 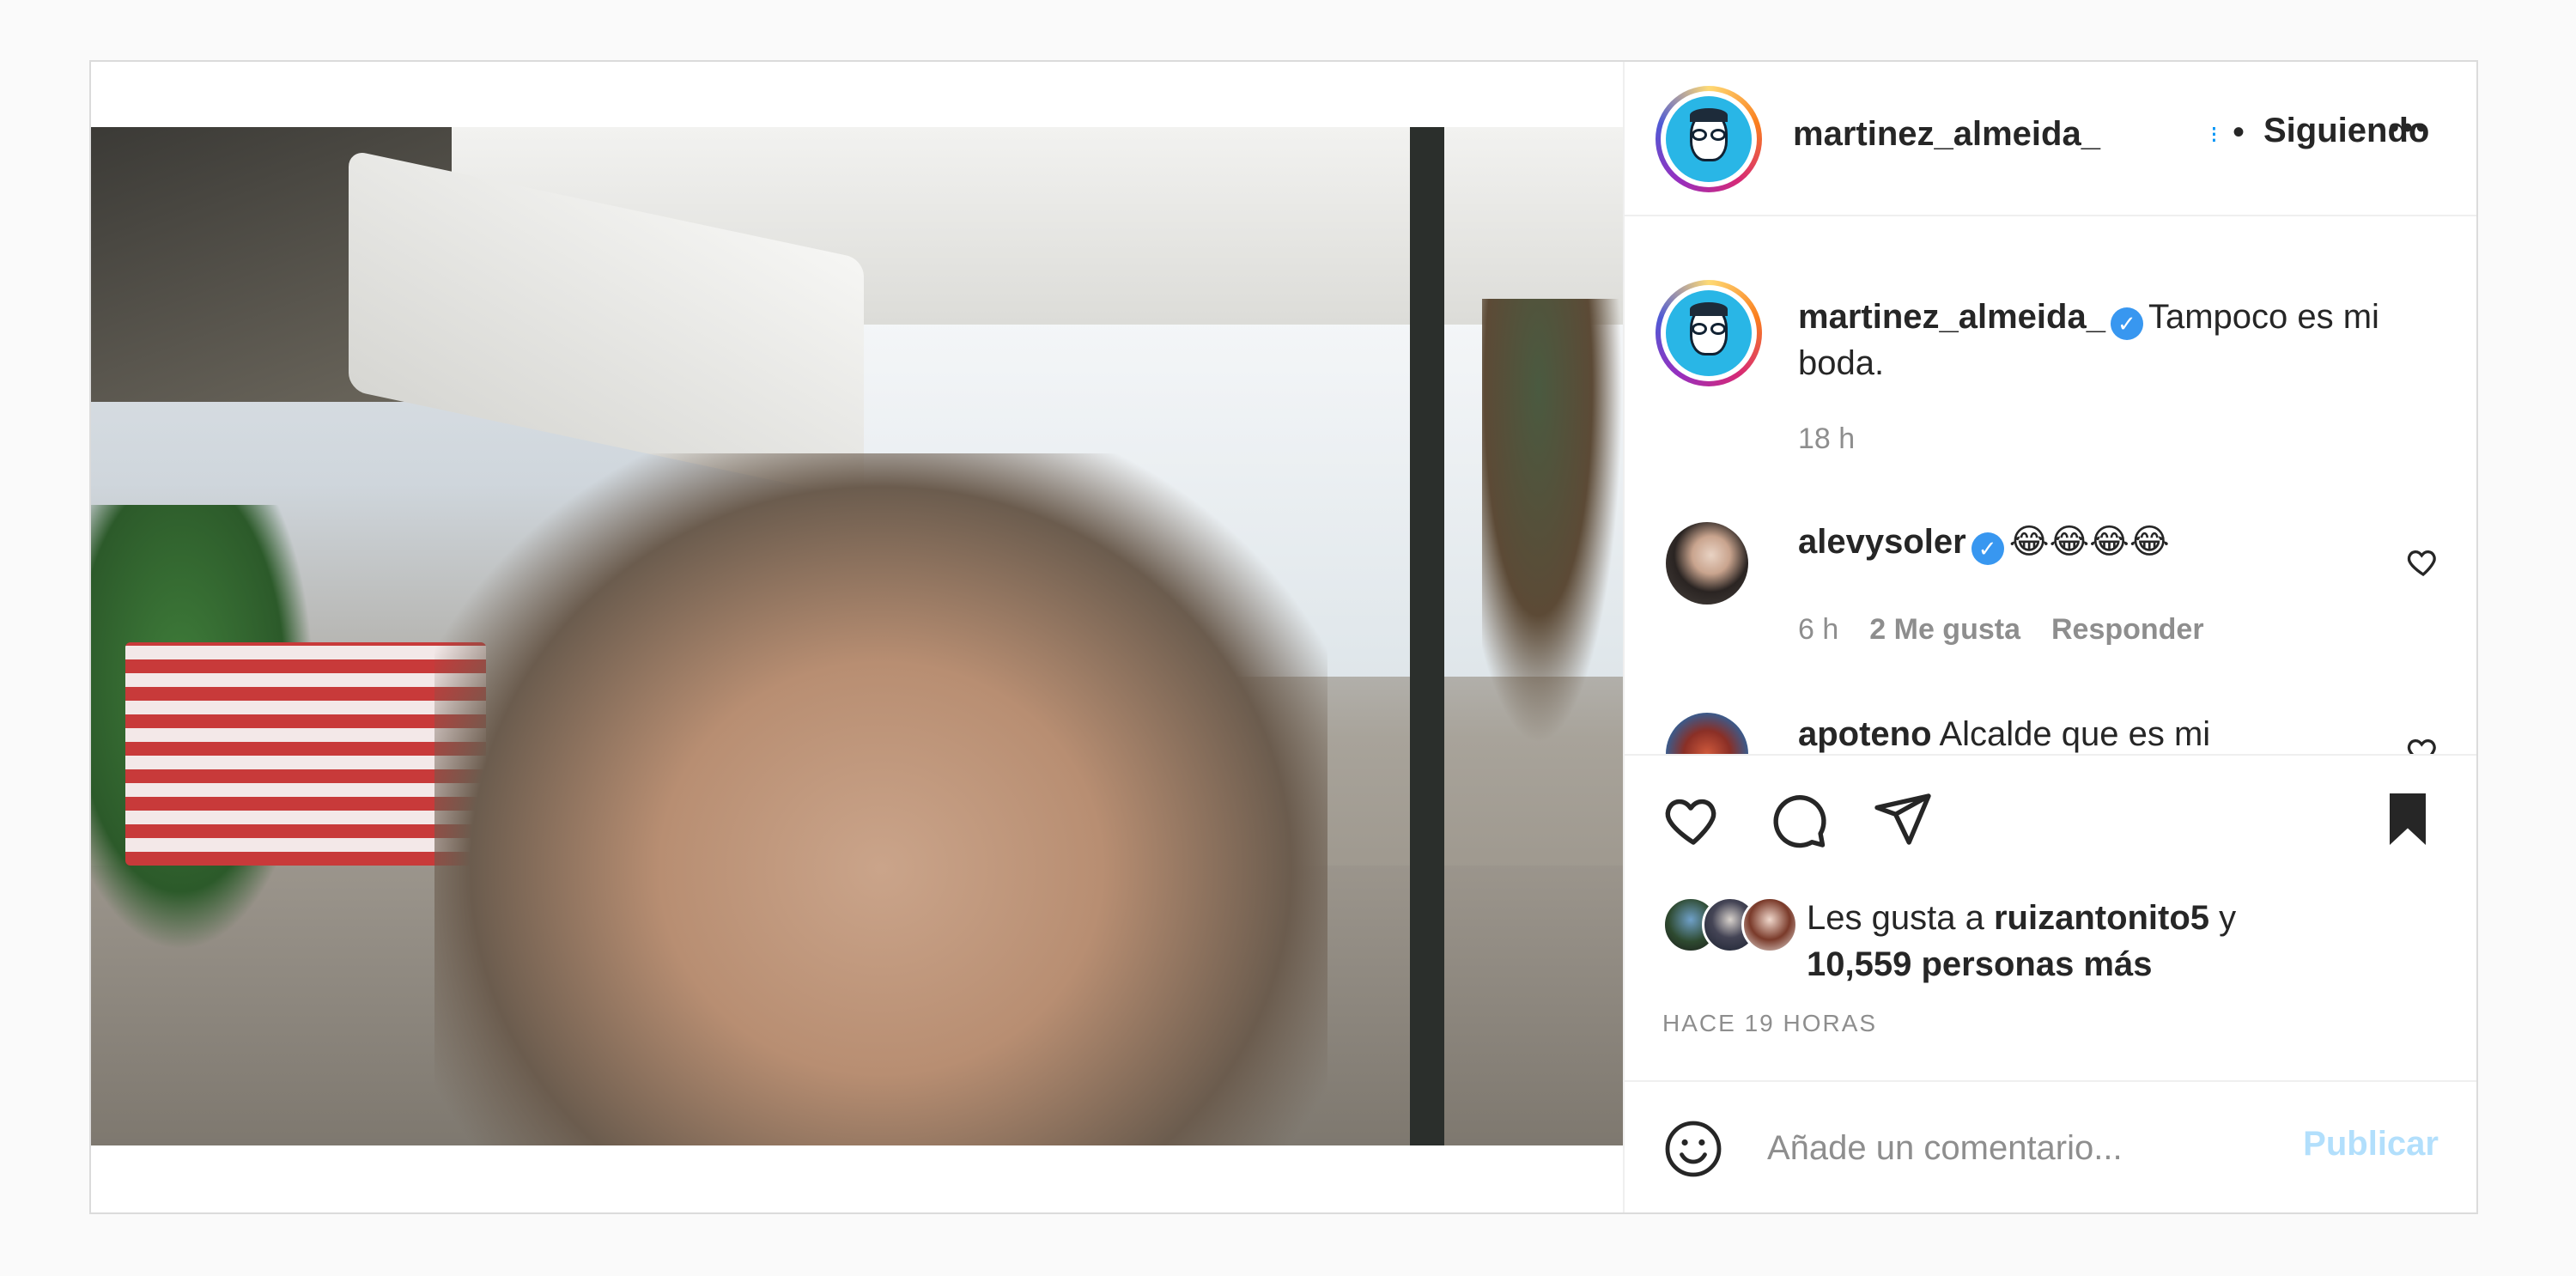 What do you see at coordinates (2214, 134) in the screenshot?
I see `story-indicator-icon: ⁝` at bounding box center [2214, 134].